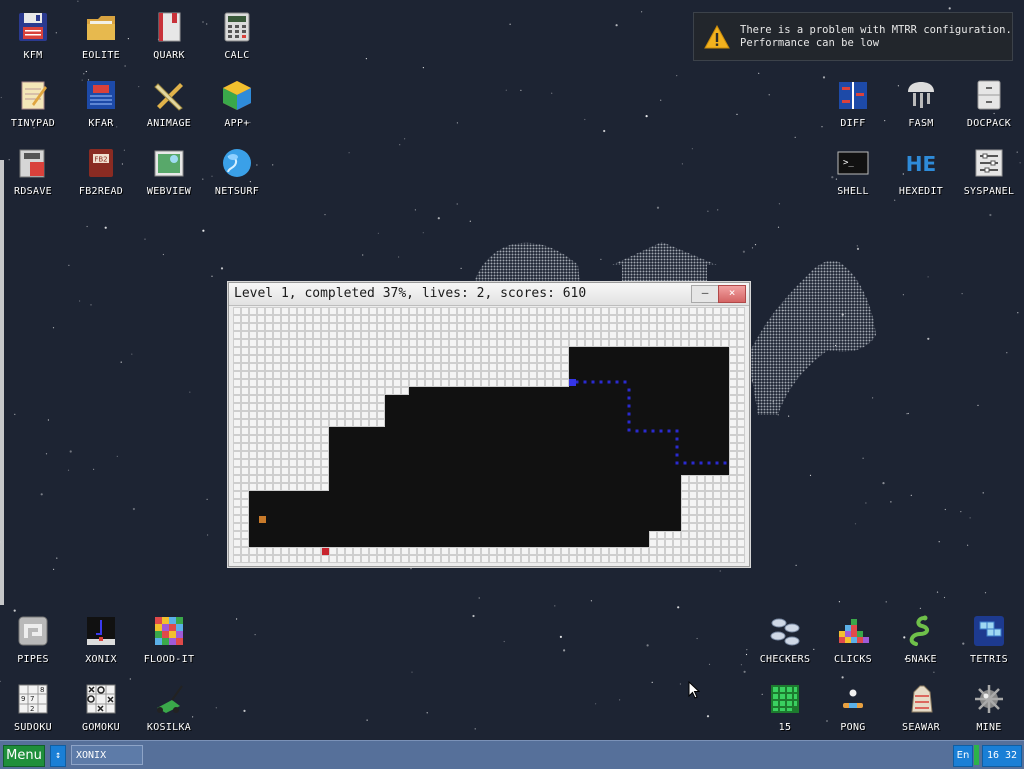  I want to click on desktop-icon-label: KOSILKA, so click(169, 727).